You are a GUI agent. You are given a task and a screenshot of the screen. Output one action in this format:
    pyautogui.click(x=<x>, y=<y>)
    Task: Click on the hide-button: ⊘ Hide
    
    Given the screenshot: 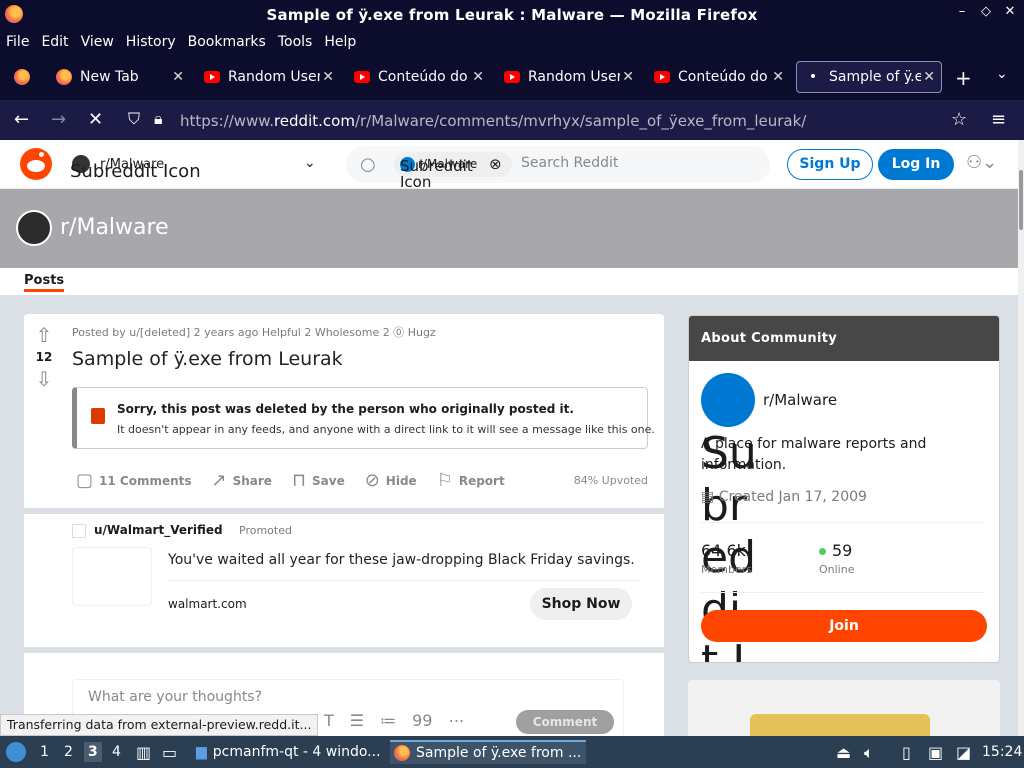 What is the action you would take?
    pyautogui.click(x=391, y=480)
    